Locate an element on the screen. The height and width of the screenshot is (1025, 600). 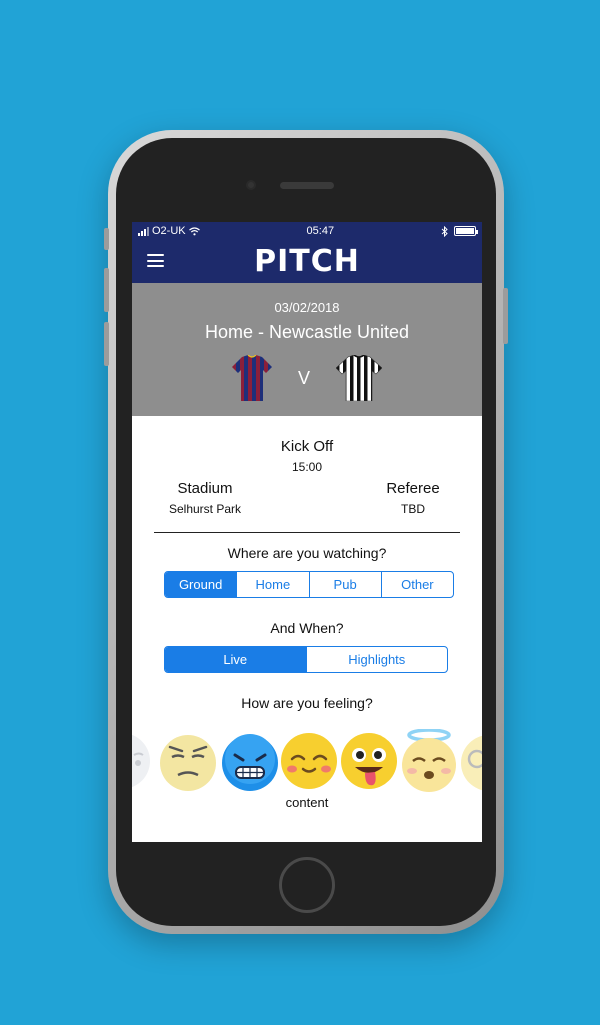
cold-emoji-icon is located at coordinates (250, 761).